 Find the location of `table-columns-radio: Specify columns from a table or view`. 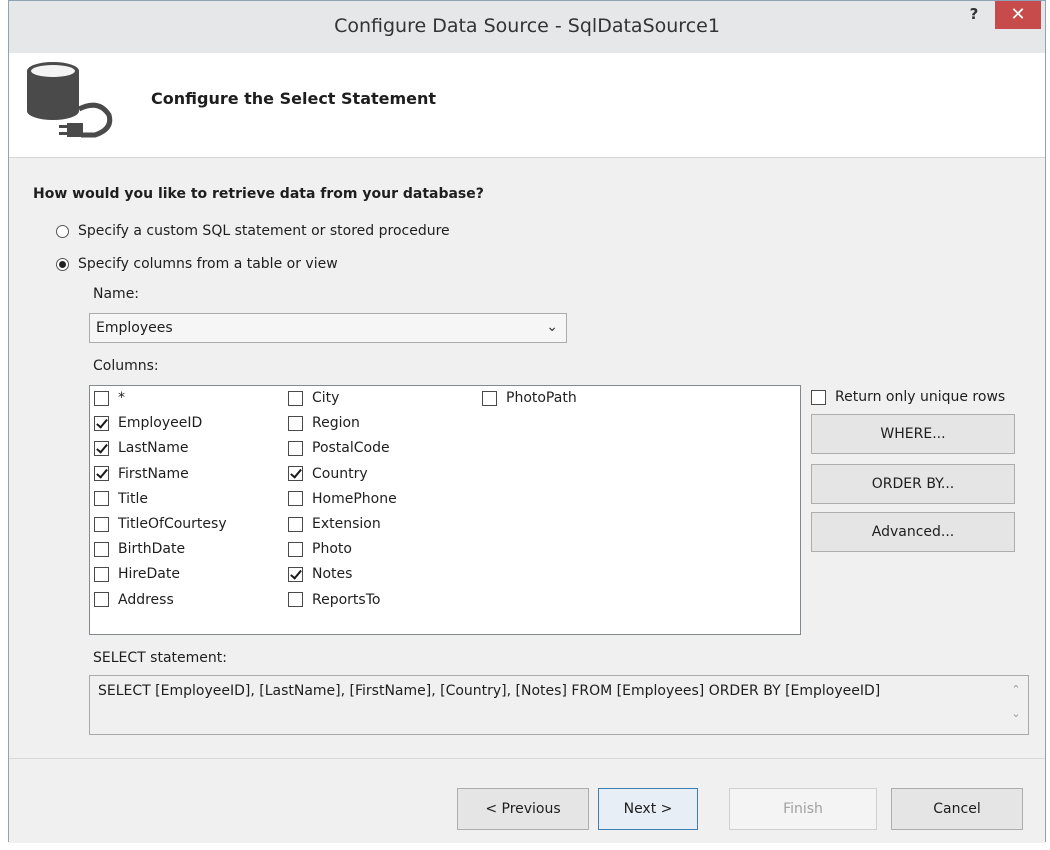

table-columns-radio: Specify columns from a table or view is located at coordinates (197, 264).